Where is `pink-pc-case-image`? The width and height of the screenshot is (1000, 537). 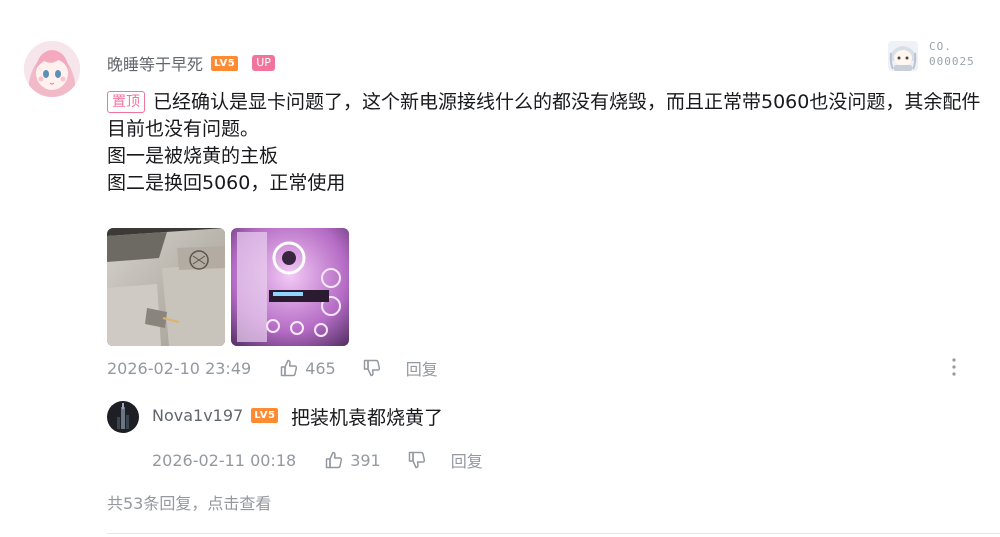 pink-pc-case-image is located at coordinates (290, 287).